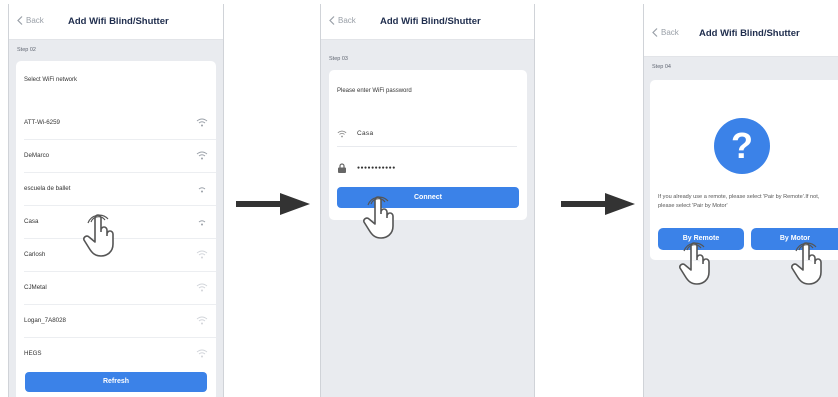 The height and width of the screenshot is (397, 838). What do you see at coordinates (35, 254) in the screenshot?
I see `network-name: Carlosh` at bounding box center [35, 254].